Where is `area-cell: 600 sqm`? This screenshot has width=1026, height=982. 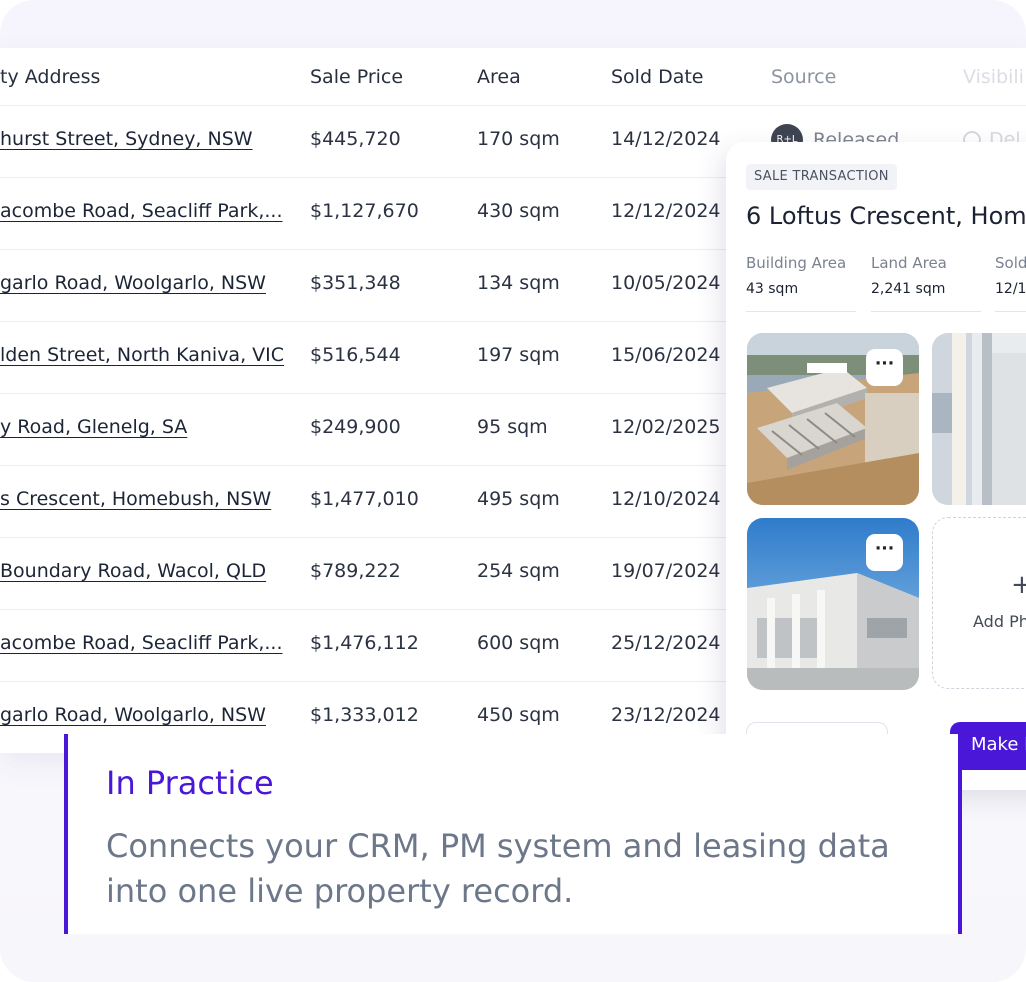 area-cell: 600 sqm is located at coordinates (518, 643).